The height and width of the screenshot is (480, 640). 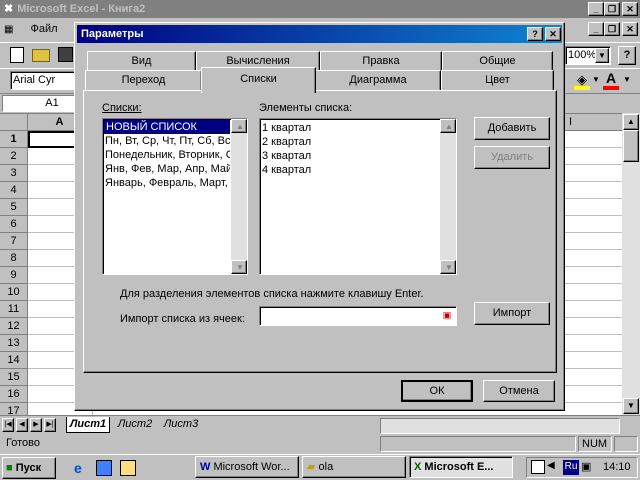 I want to click on windows-logo-icon: ■, so click(x=9, y=468).